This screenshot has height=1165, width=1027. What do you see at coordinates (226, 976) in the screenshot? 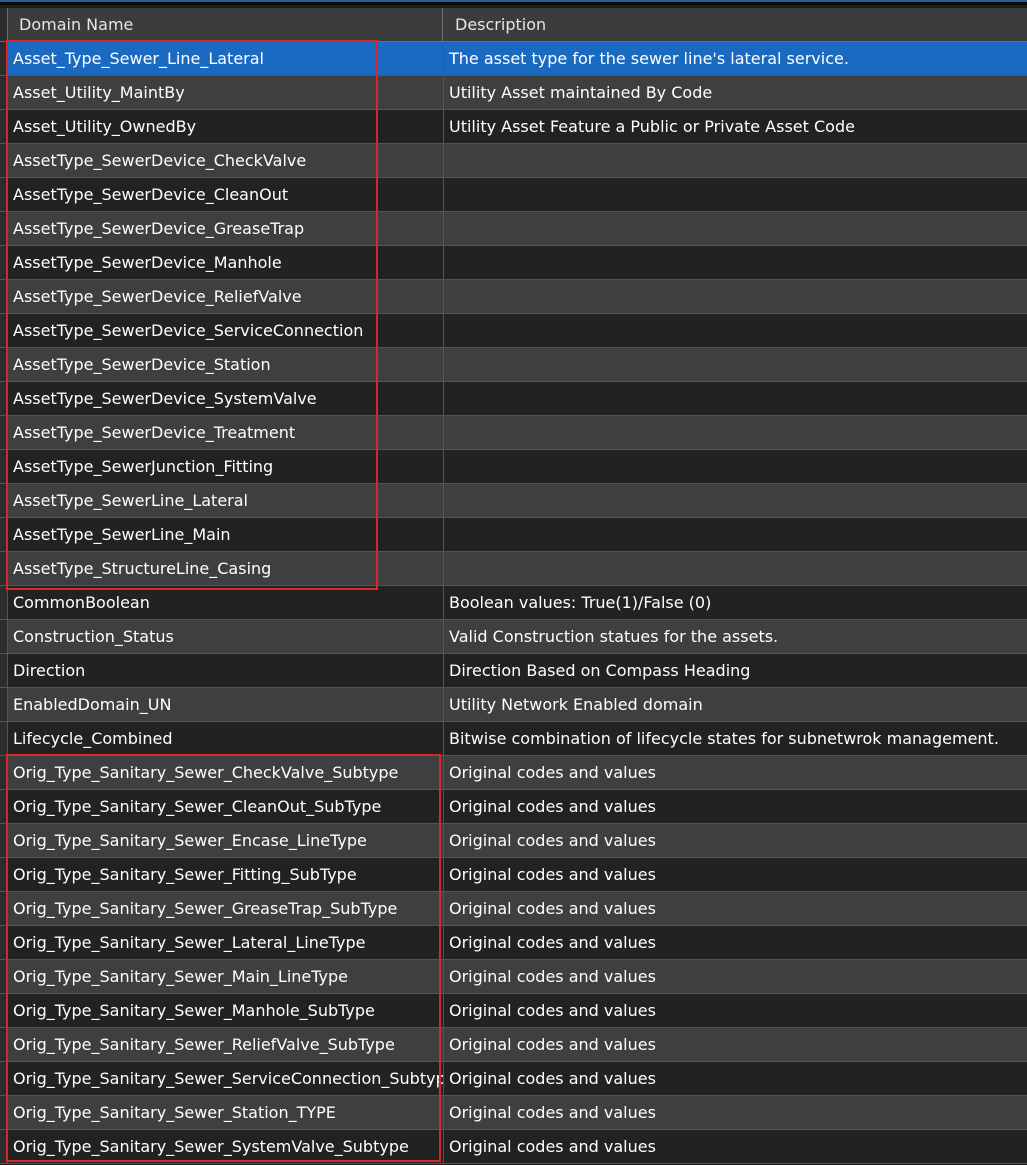
I see `cell-domain-name: Orig_Type_Sanitary_Sewer_Main_LineType` at bounding box center [226, 976].